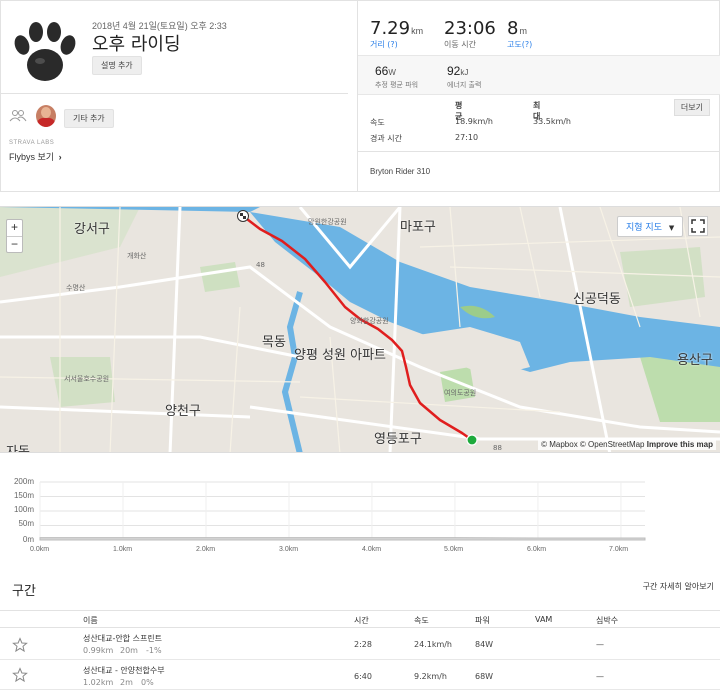  I want to click on segment-detail-link: 구간 자세히 알아보기, so click(678, 586).